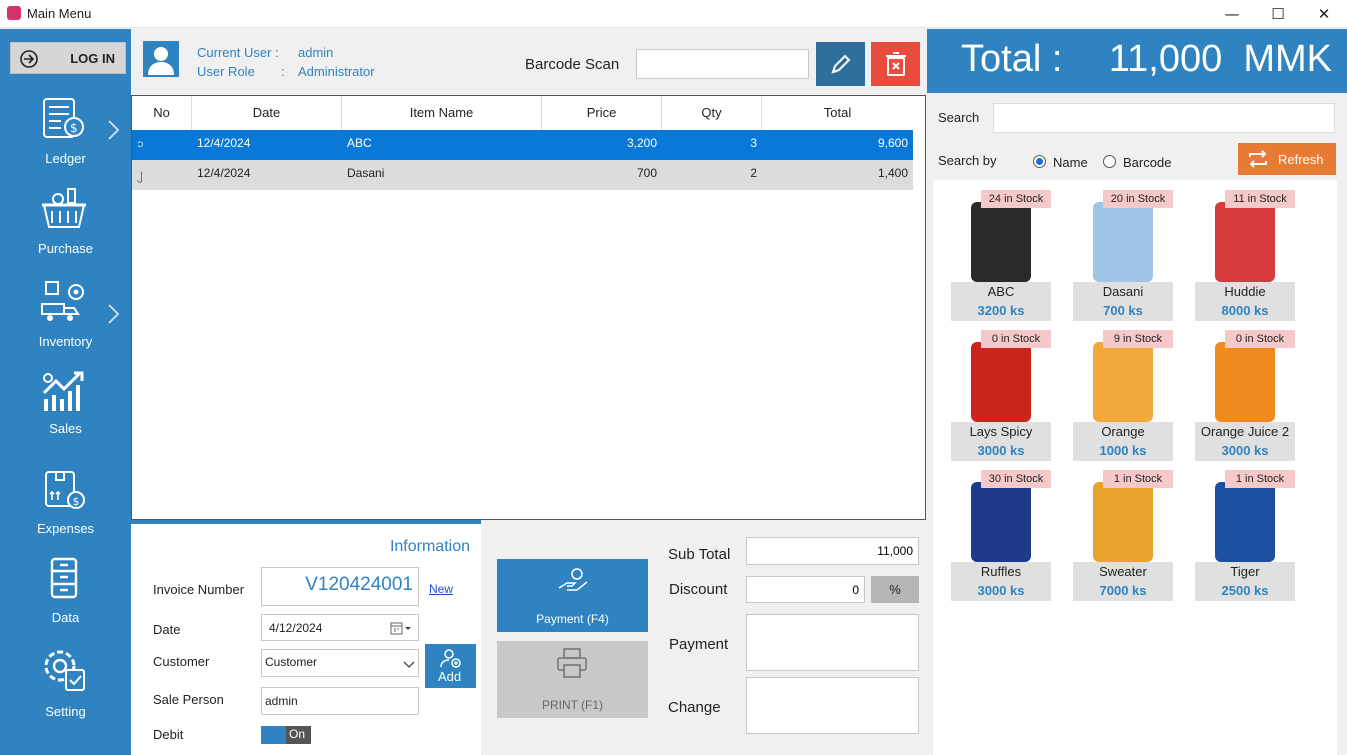 The height and width of the screenshot is (755, 1347). What do you see at coordinates (572, 595) in the screenshot?
I see `payment-button: Payment (F4)` at bounding box center [572, 595].